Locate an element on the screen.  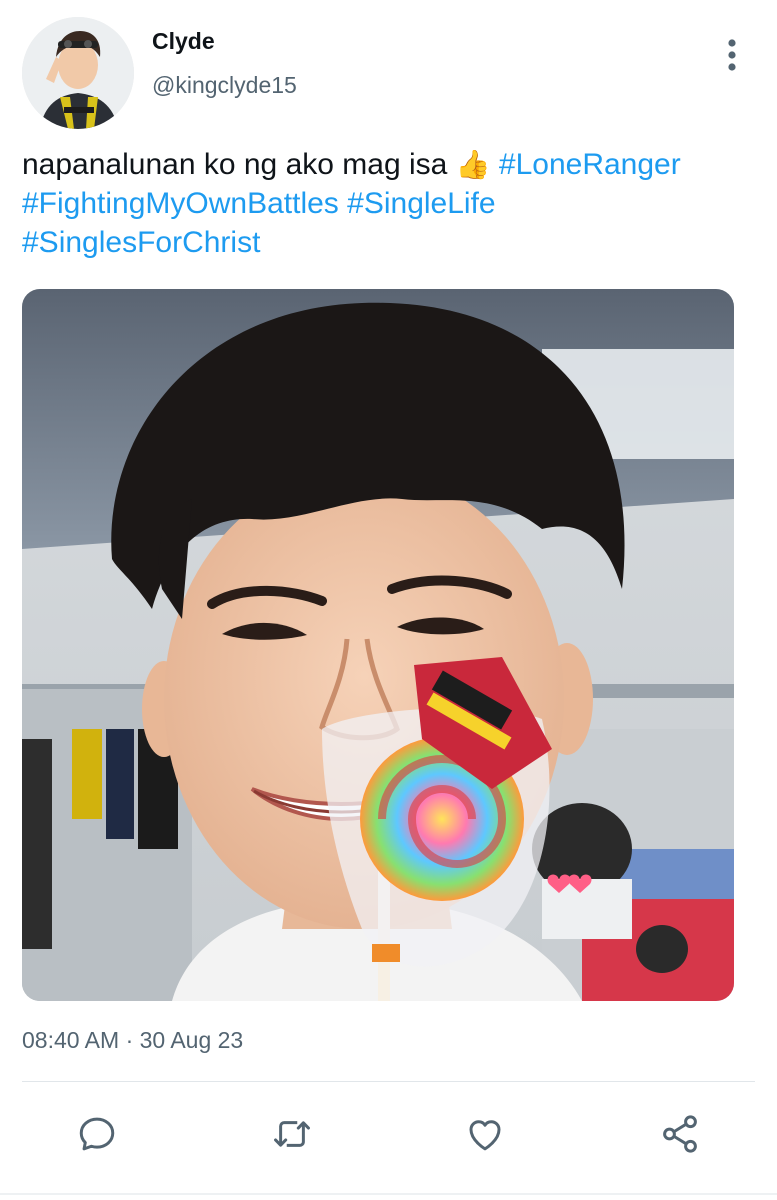
share-button is located at coordinates (680, 1134).